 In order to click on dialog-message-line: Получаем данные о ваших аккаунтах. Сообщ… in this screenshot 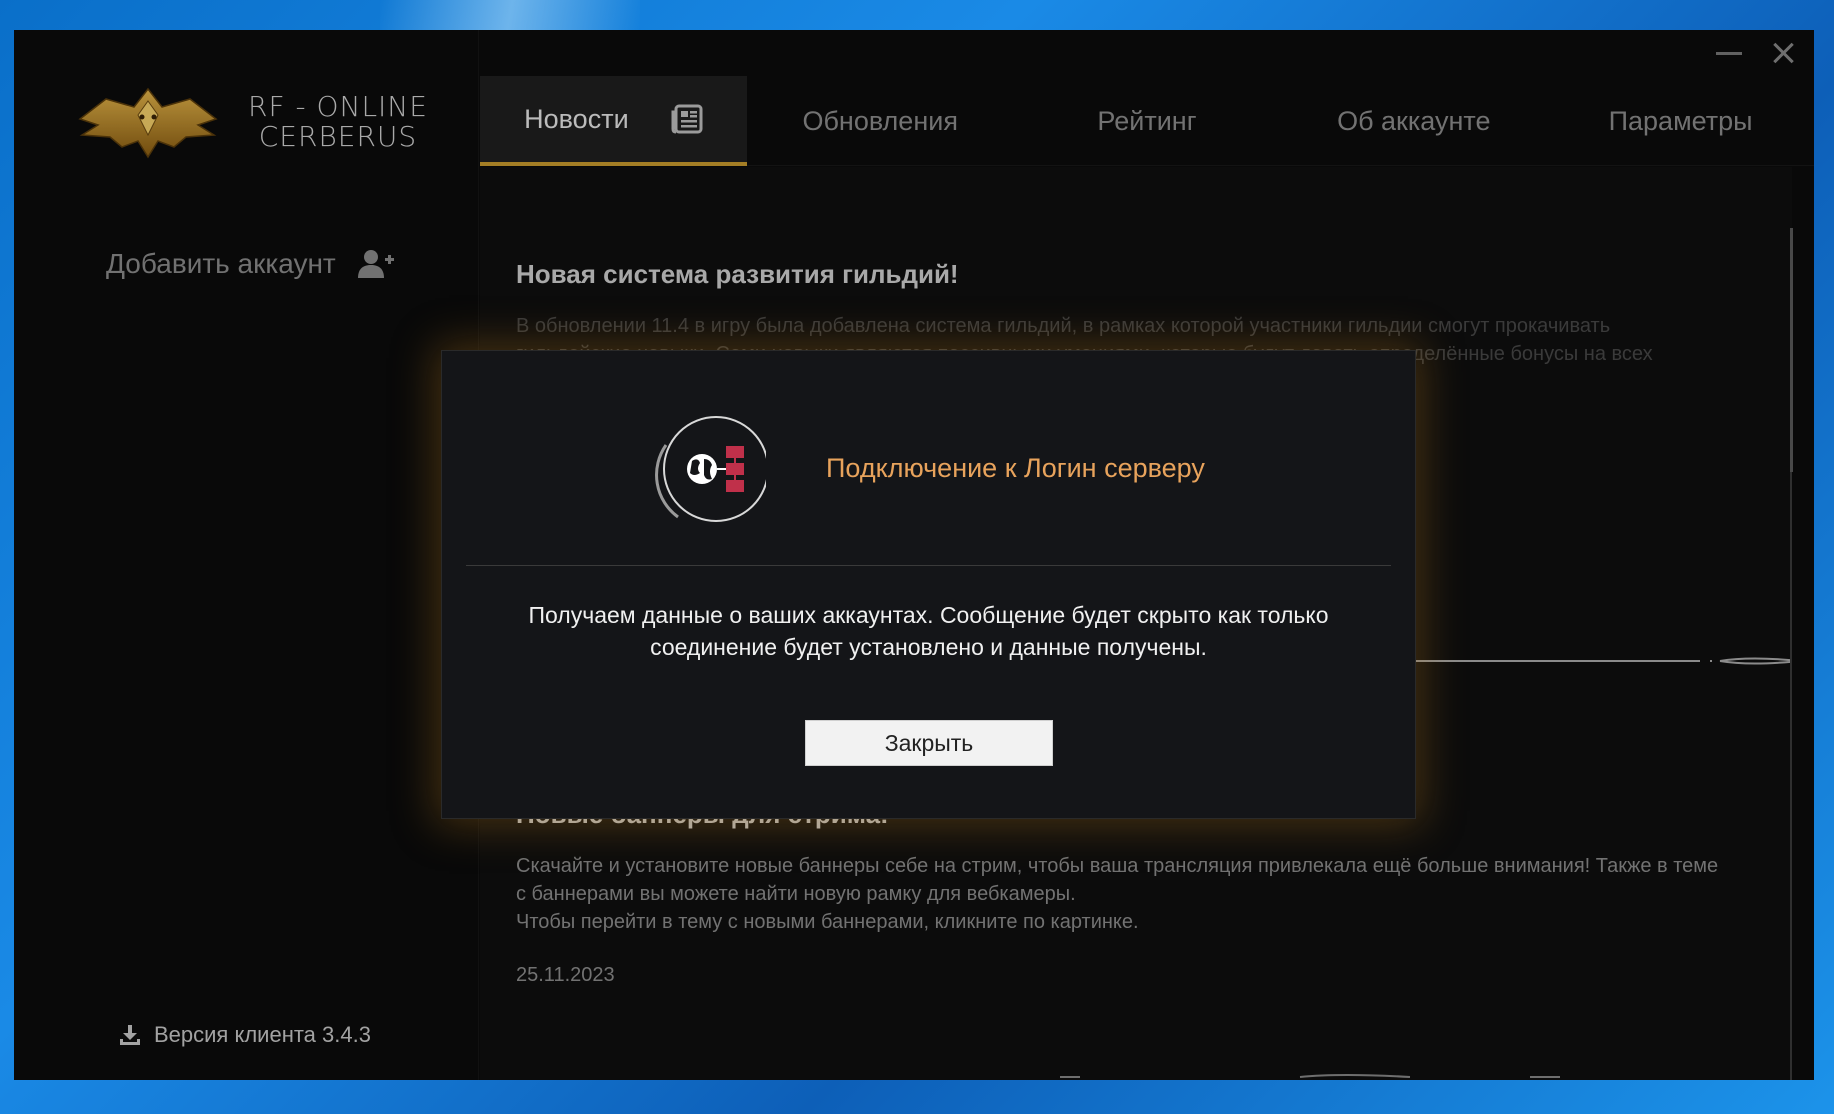, I will do `click(928, 615)`.